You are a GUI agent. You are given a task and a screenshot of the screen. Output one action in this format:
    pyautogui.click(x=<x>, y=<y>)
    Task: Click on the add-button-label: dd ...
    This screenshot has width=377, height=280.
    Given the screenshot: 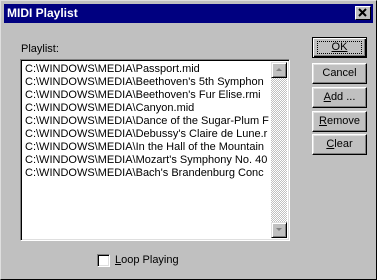 What is the action you would take?
    pyautogui.click(x=343, y=97)
    